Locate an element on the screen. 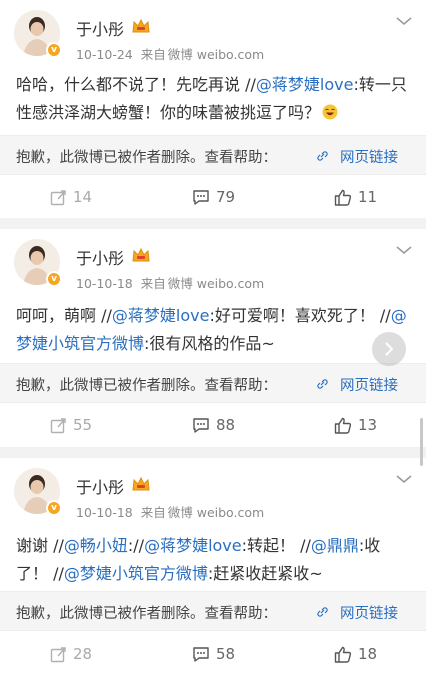  comment-button: 88 is located at coordinates (213, 425).